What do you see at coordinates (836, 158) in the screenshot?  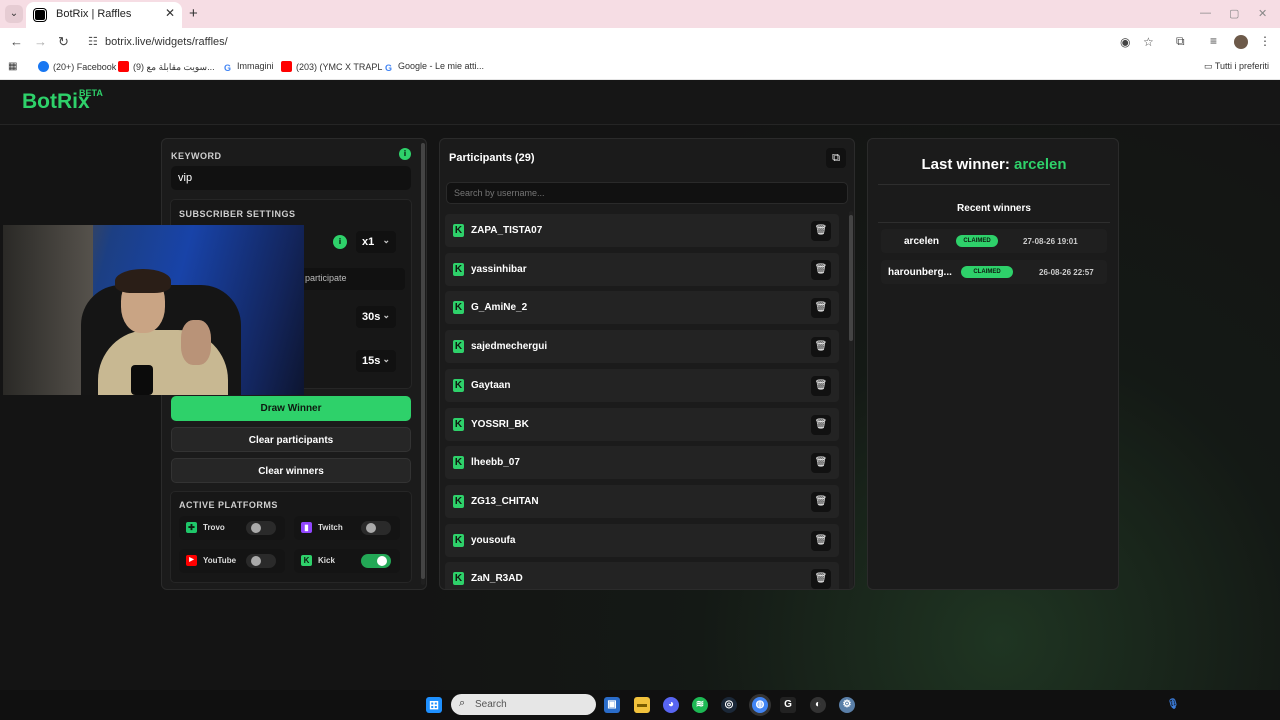 I see `copy-icon: ⧉` at bounding box center [836, 158].